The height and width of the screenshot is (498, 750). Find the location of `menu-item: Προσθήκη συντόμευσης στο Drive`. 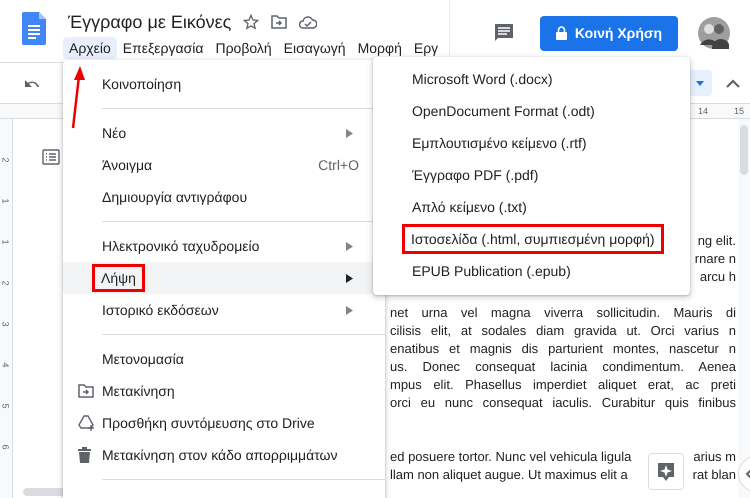

menu-item: Προσθήκη συντόμευσης στο Drive is located at coordinates (218, 423).